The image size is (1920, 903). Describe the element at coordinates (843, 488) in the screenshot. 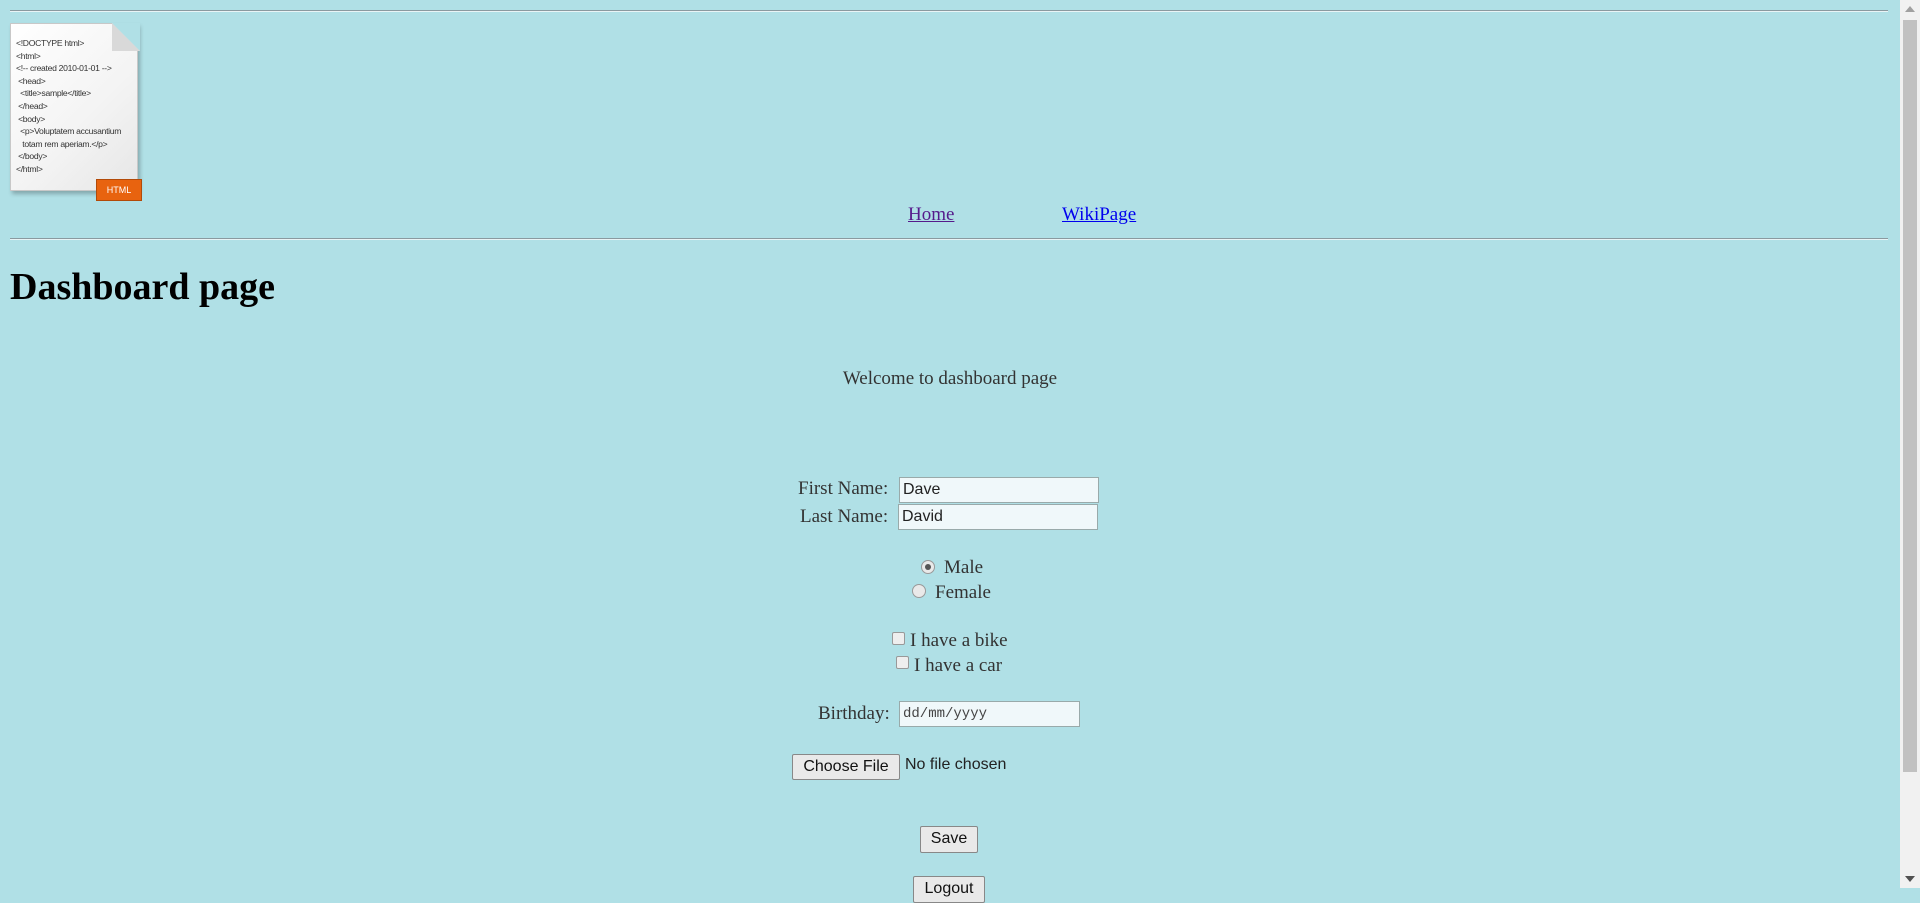

I see `first-name-label: First Name:` at that location.